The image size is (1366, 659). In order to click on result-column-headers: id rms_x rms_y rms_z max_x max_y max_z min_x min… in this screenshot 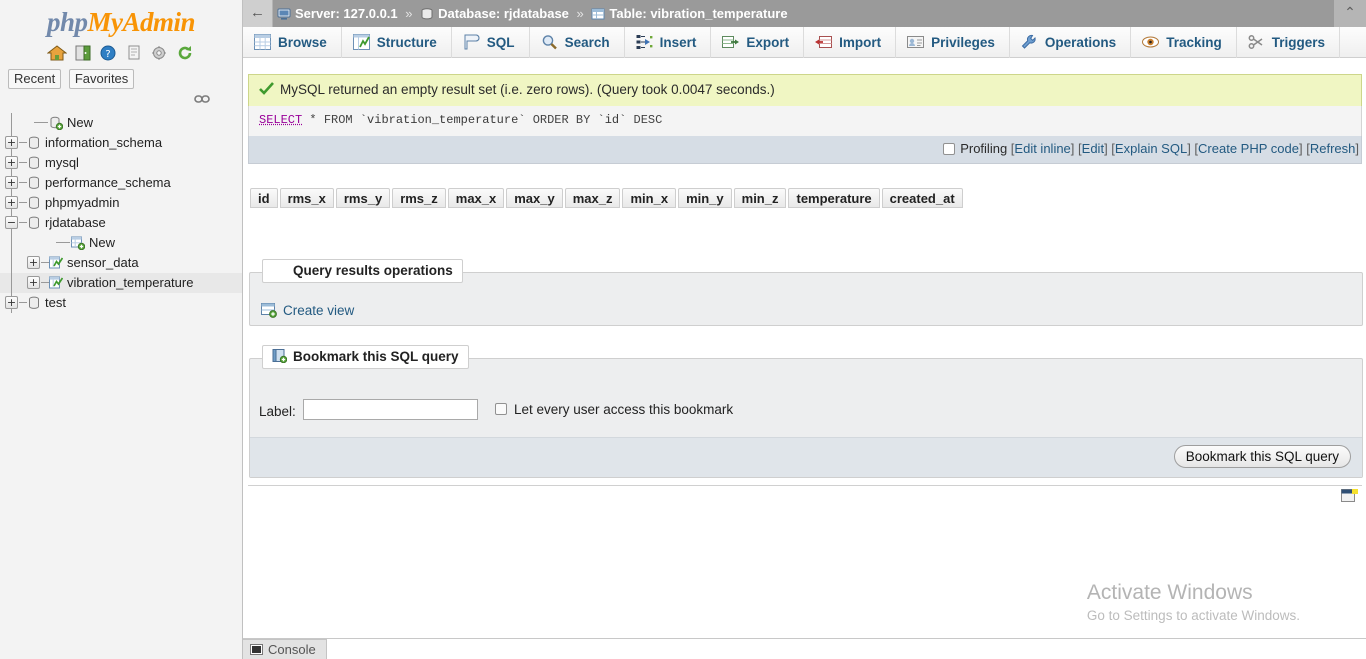, I will do `click(607, 198)`.